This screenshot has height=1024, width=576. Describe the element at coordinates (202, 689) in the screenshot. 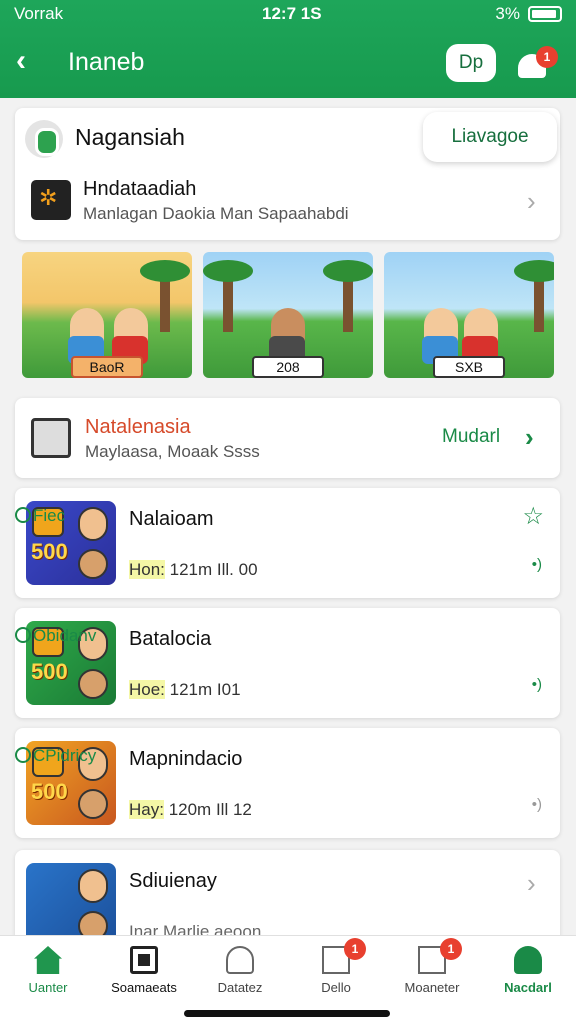

I see `item-meta-value: 121m I01` at that location.